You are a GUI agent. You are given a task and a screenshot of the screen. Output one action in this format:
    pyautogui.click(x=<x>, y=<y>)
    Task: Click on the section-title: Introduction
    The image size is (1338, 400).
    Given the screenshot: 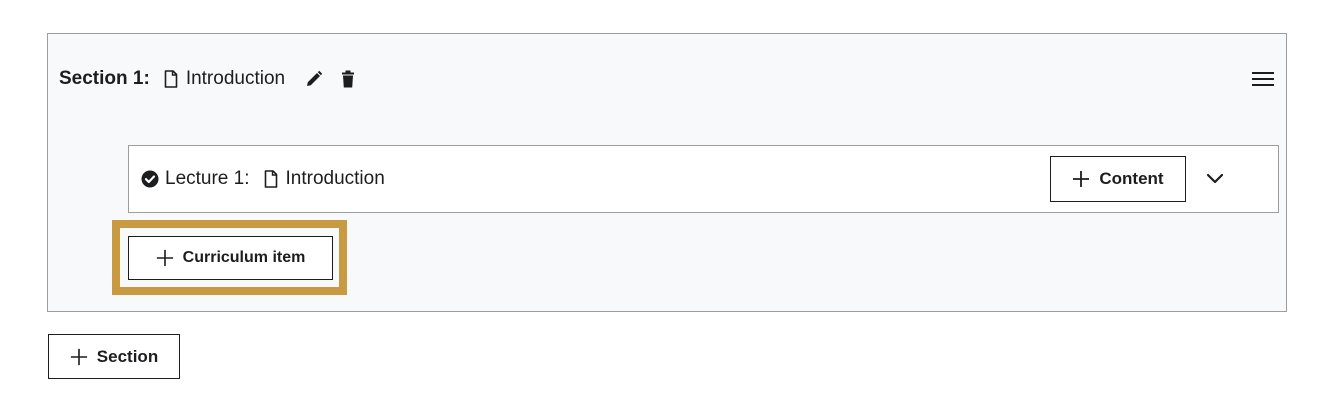 What is the action you would take?
    pyautogui.click(x=235, y=78)
    